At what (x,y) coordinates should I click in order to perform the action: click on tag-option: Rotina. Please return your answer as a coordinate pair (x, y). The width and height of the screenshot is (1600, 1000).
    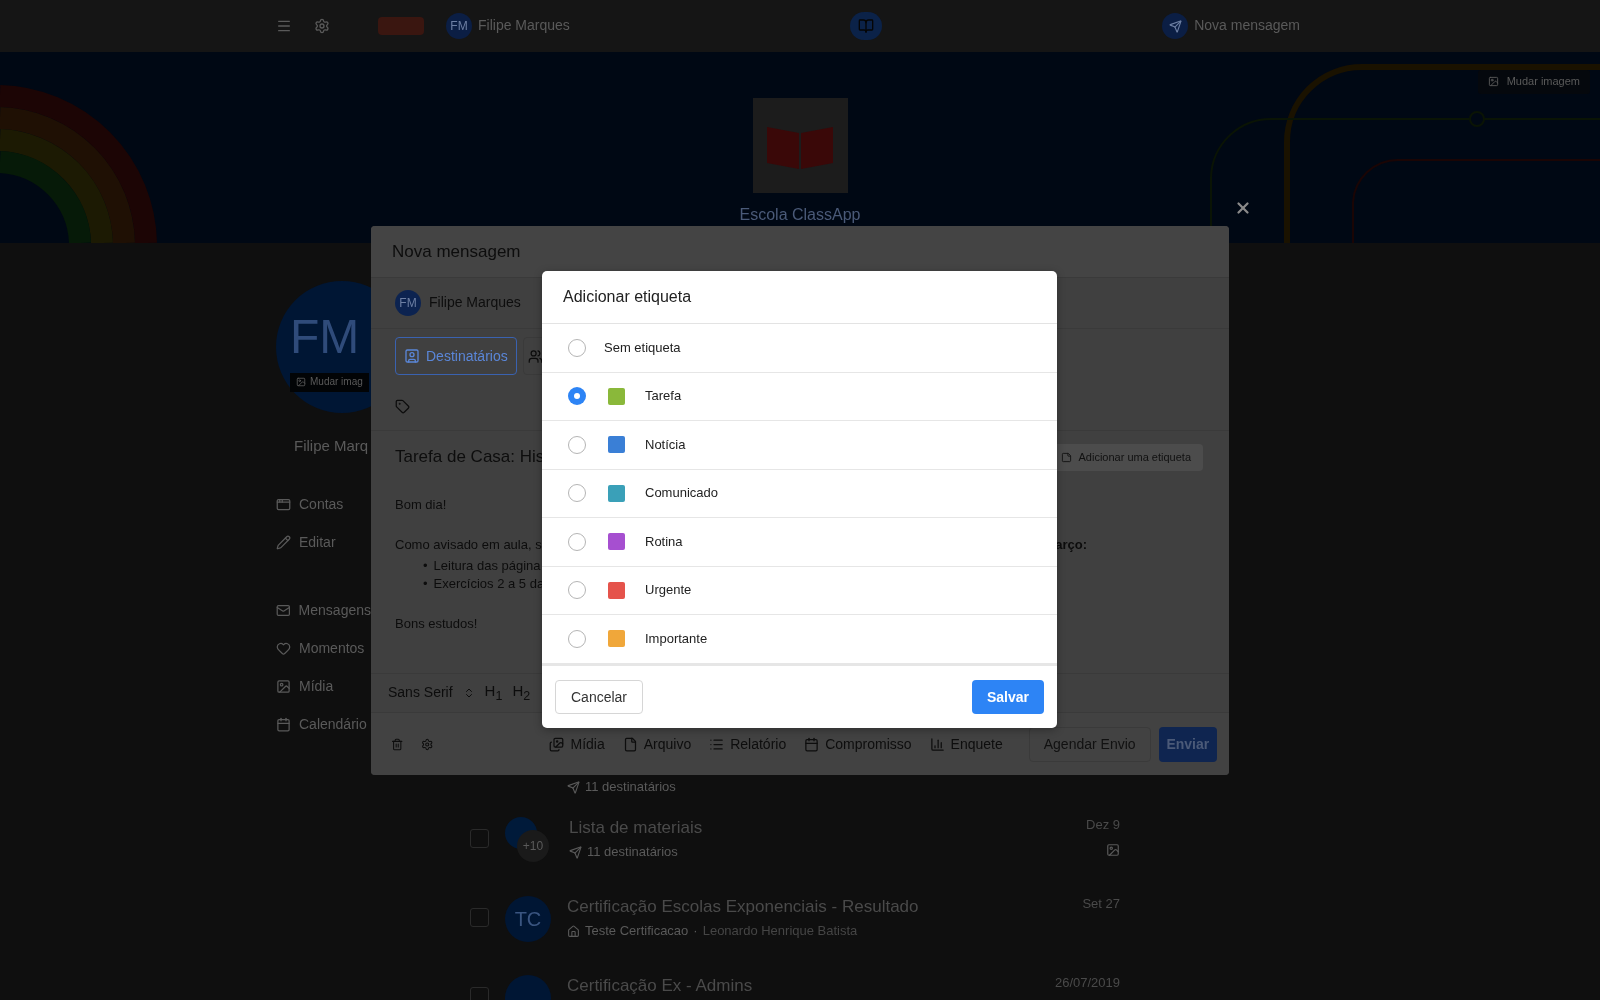
    Looking at the image, I should click on (799, 542).